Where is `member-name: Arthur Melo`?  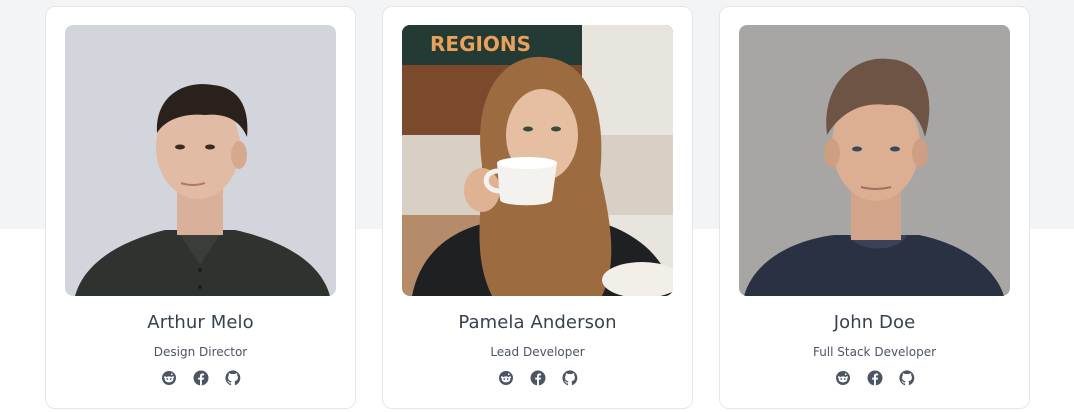 member-name: Arthur Melo is located at coordinates (200, 322).